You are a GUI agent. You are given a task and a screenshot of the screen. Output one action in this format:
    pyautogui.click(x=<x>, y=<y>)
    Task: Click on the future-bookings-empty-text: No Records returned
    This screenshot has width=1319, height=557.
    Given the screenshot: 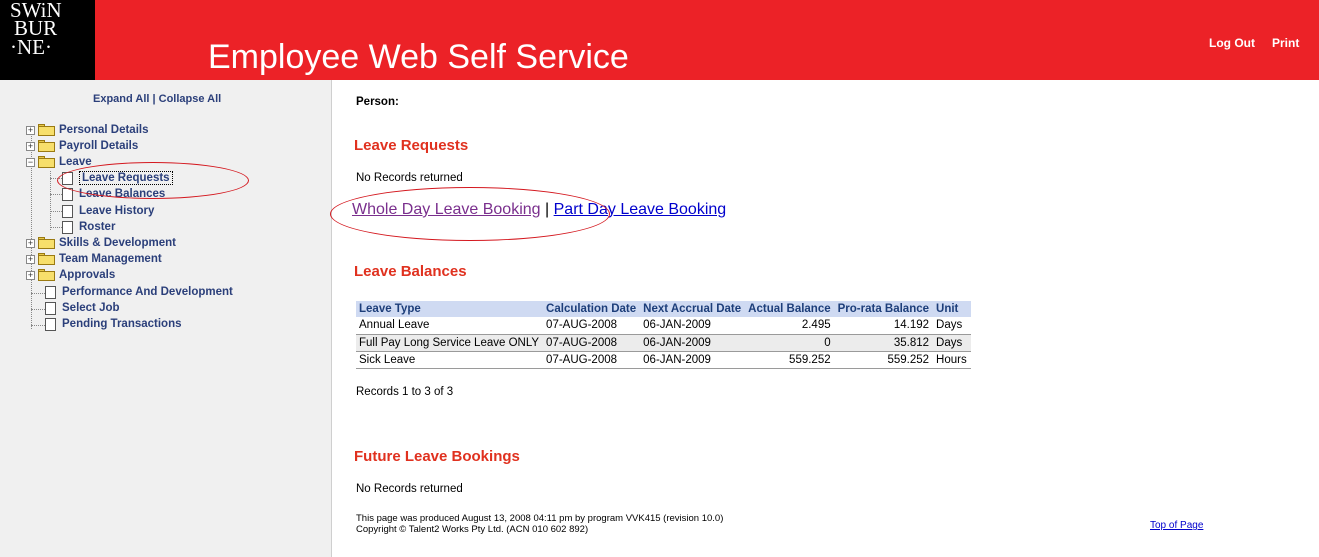 What is the action you would take?
    pyautogui.click(x=409, y=489)
    